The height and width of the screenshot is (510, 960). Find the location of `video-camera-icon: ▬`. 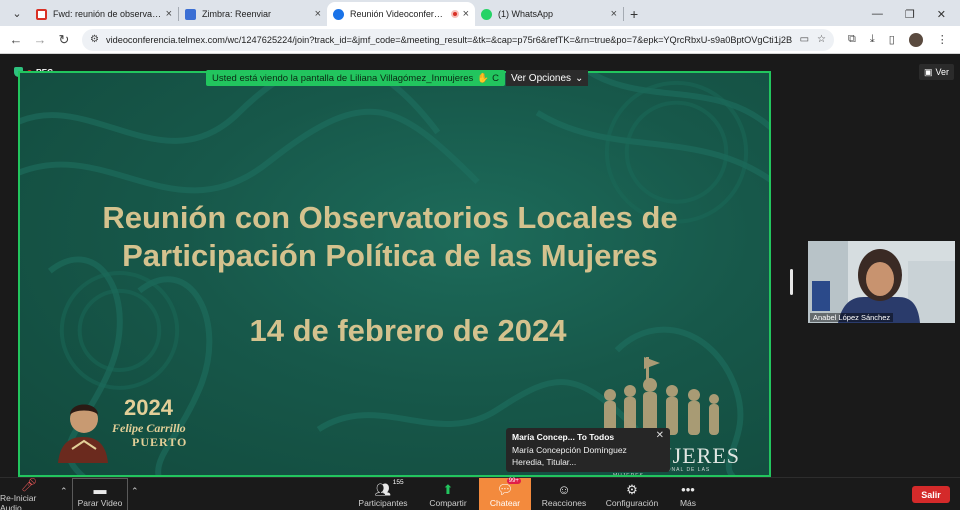

video-camera-icon: ▬ is located at coordinates (100, 489).